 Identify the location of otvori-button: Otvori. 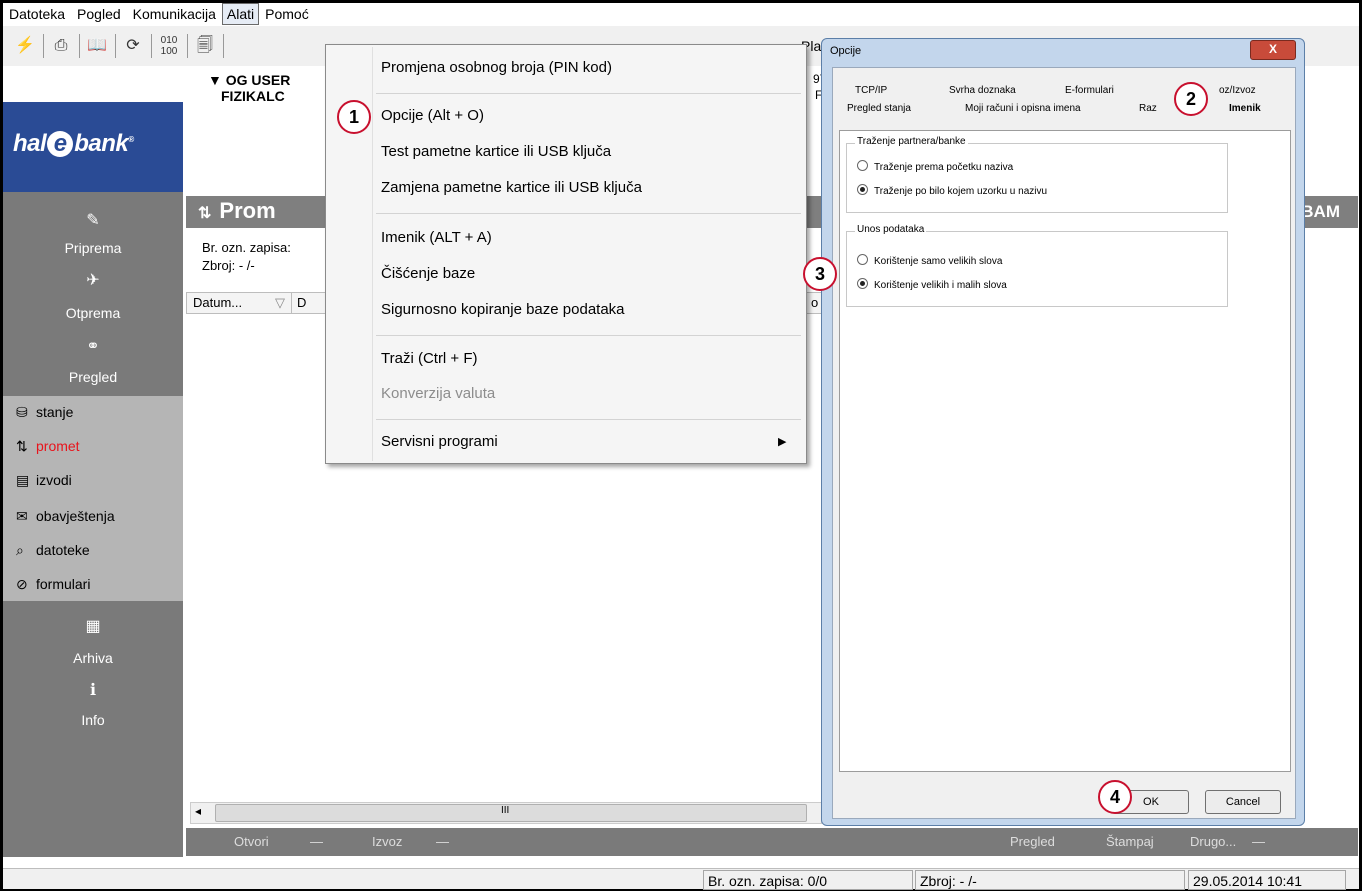
(251, 842).